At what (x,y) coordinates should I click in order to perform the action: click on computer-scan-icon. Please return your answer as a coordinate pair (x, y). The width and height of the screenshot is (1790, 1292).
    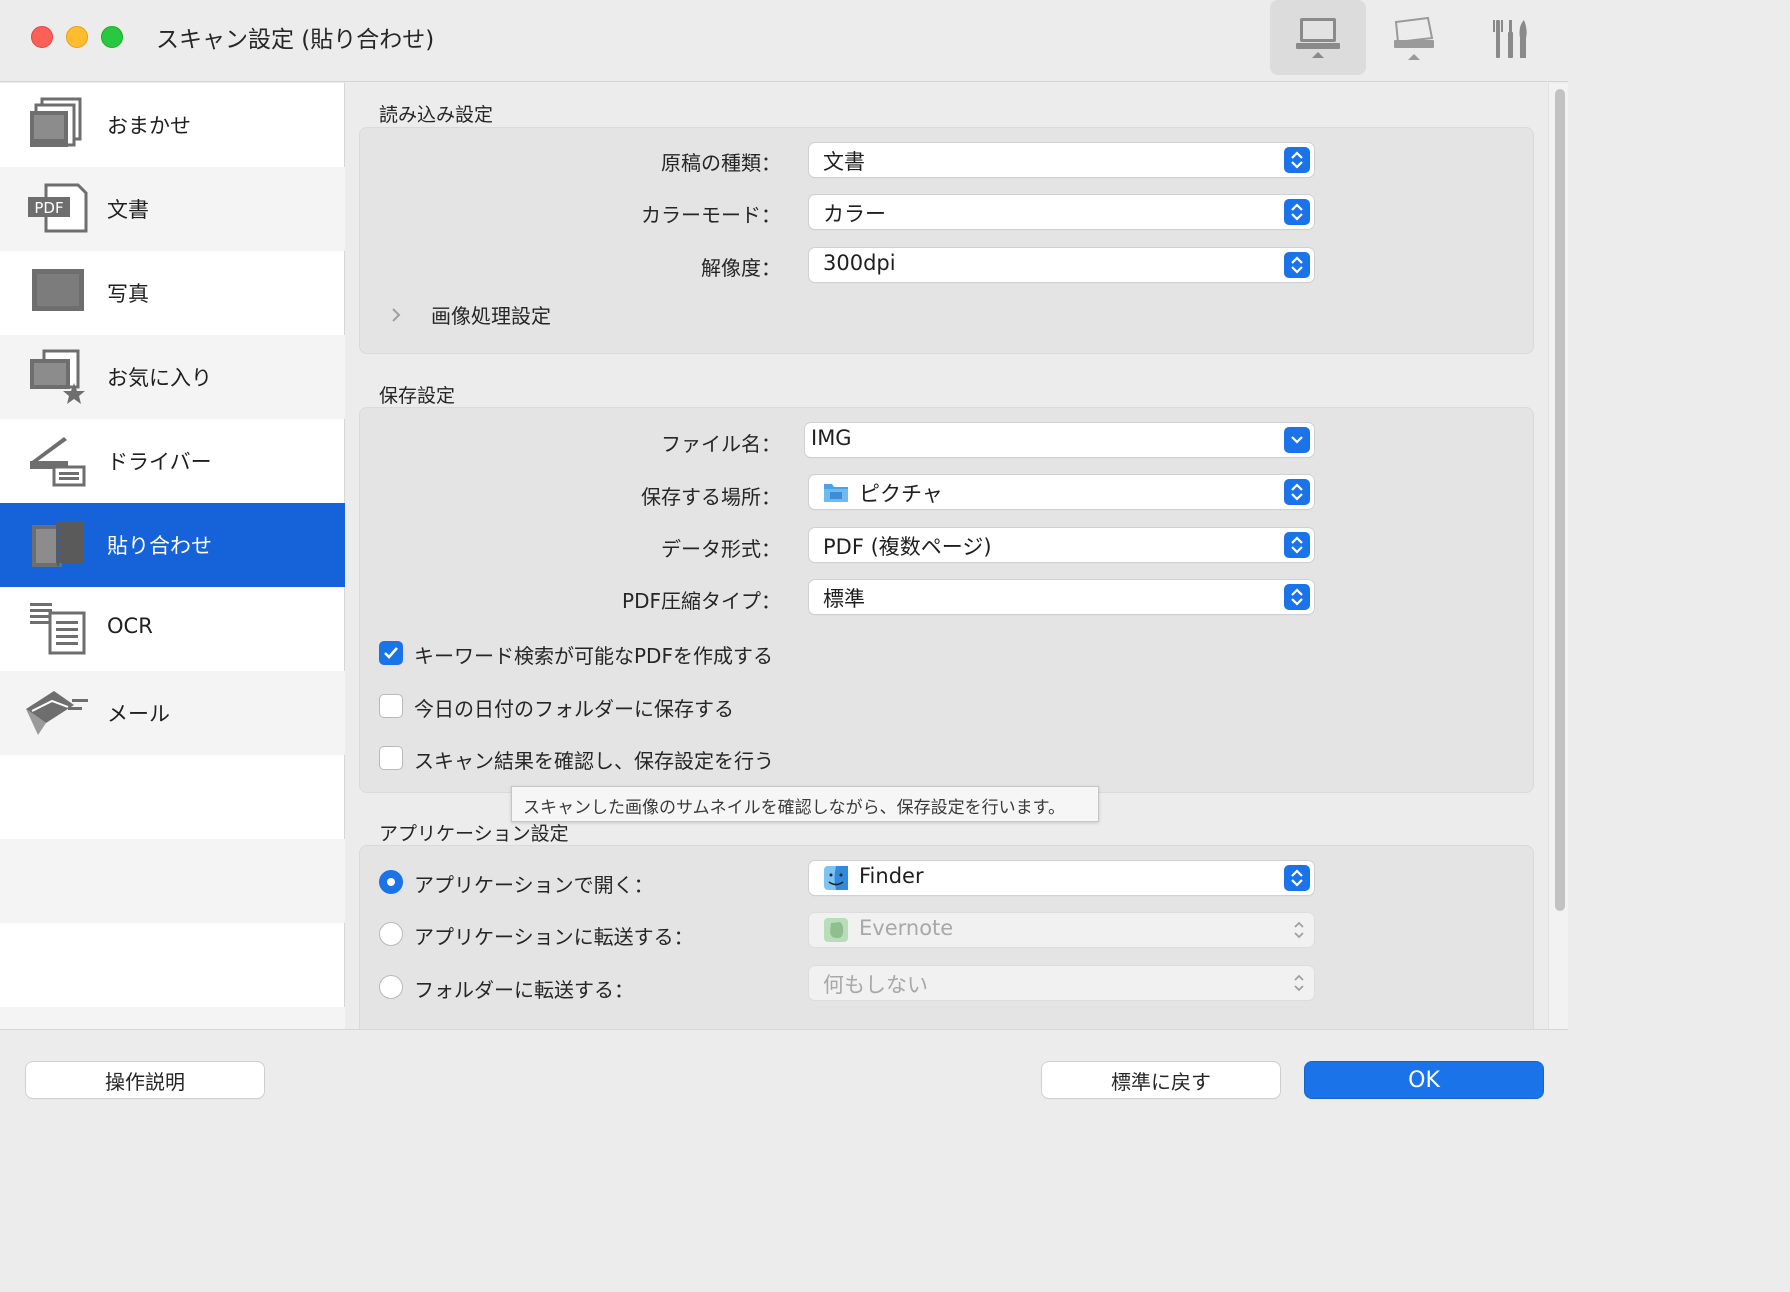
    Looking at the image, I should click on (1318, 37).